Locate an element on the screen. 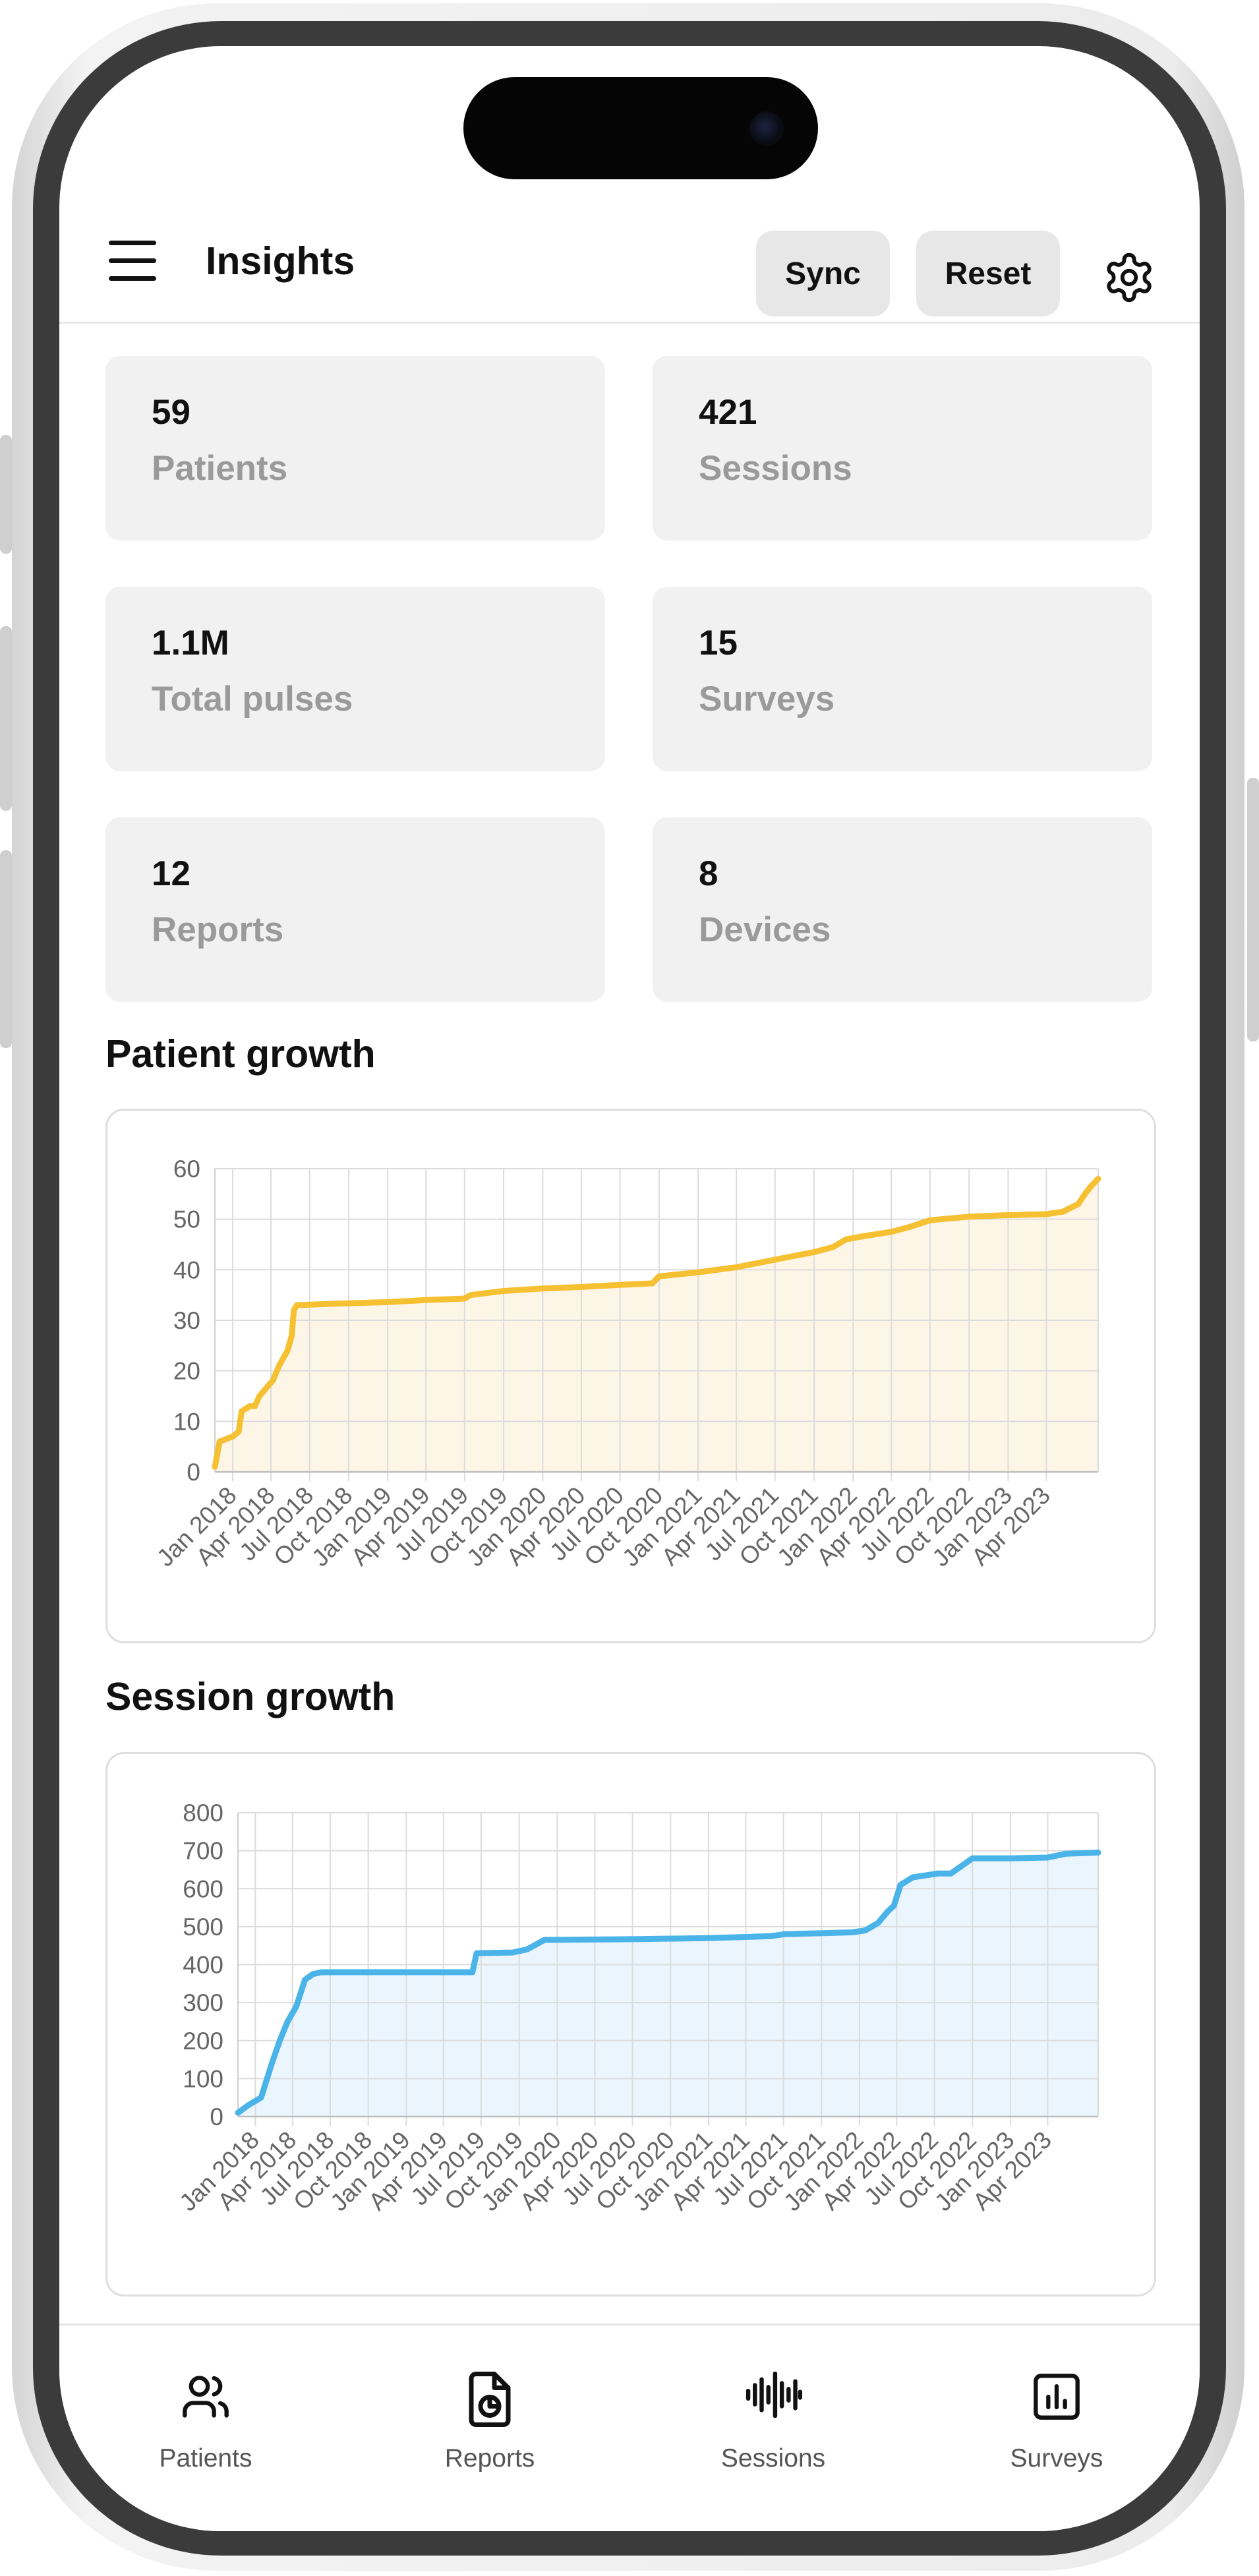 The height and width of the screenshot is (2576, 1259). stat-card-devices: 8 Devices is located at coordinates (902, 910).